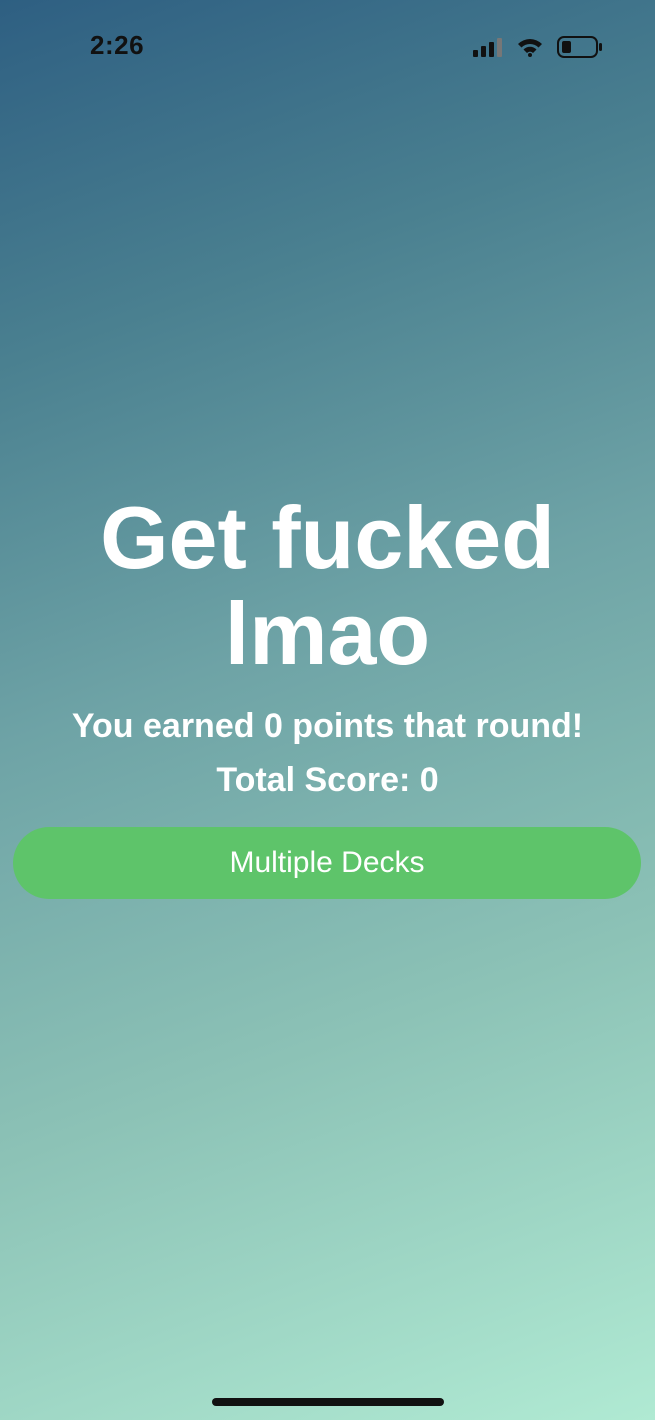 The height and width of the screenshot is (1420, 655). What do you see at coordinates (580, 47) in the screenshot?
I see `battery-icon` at bounding box center [580, 47].